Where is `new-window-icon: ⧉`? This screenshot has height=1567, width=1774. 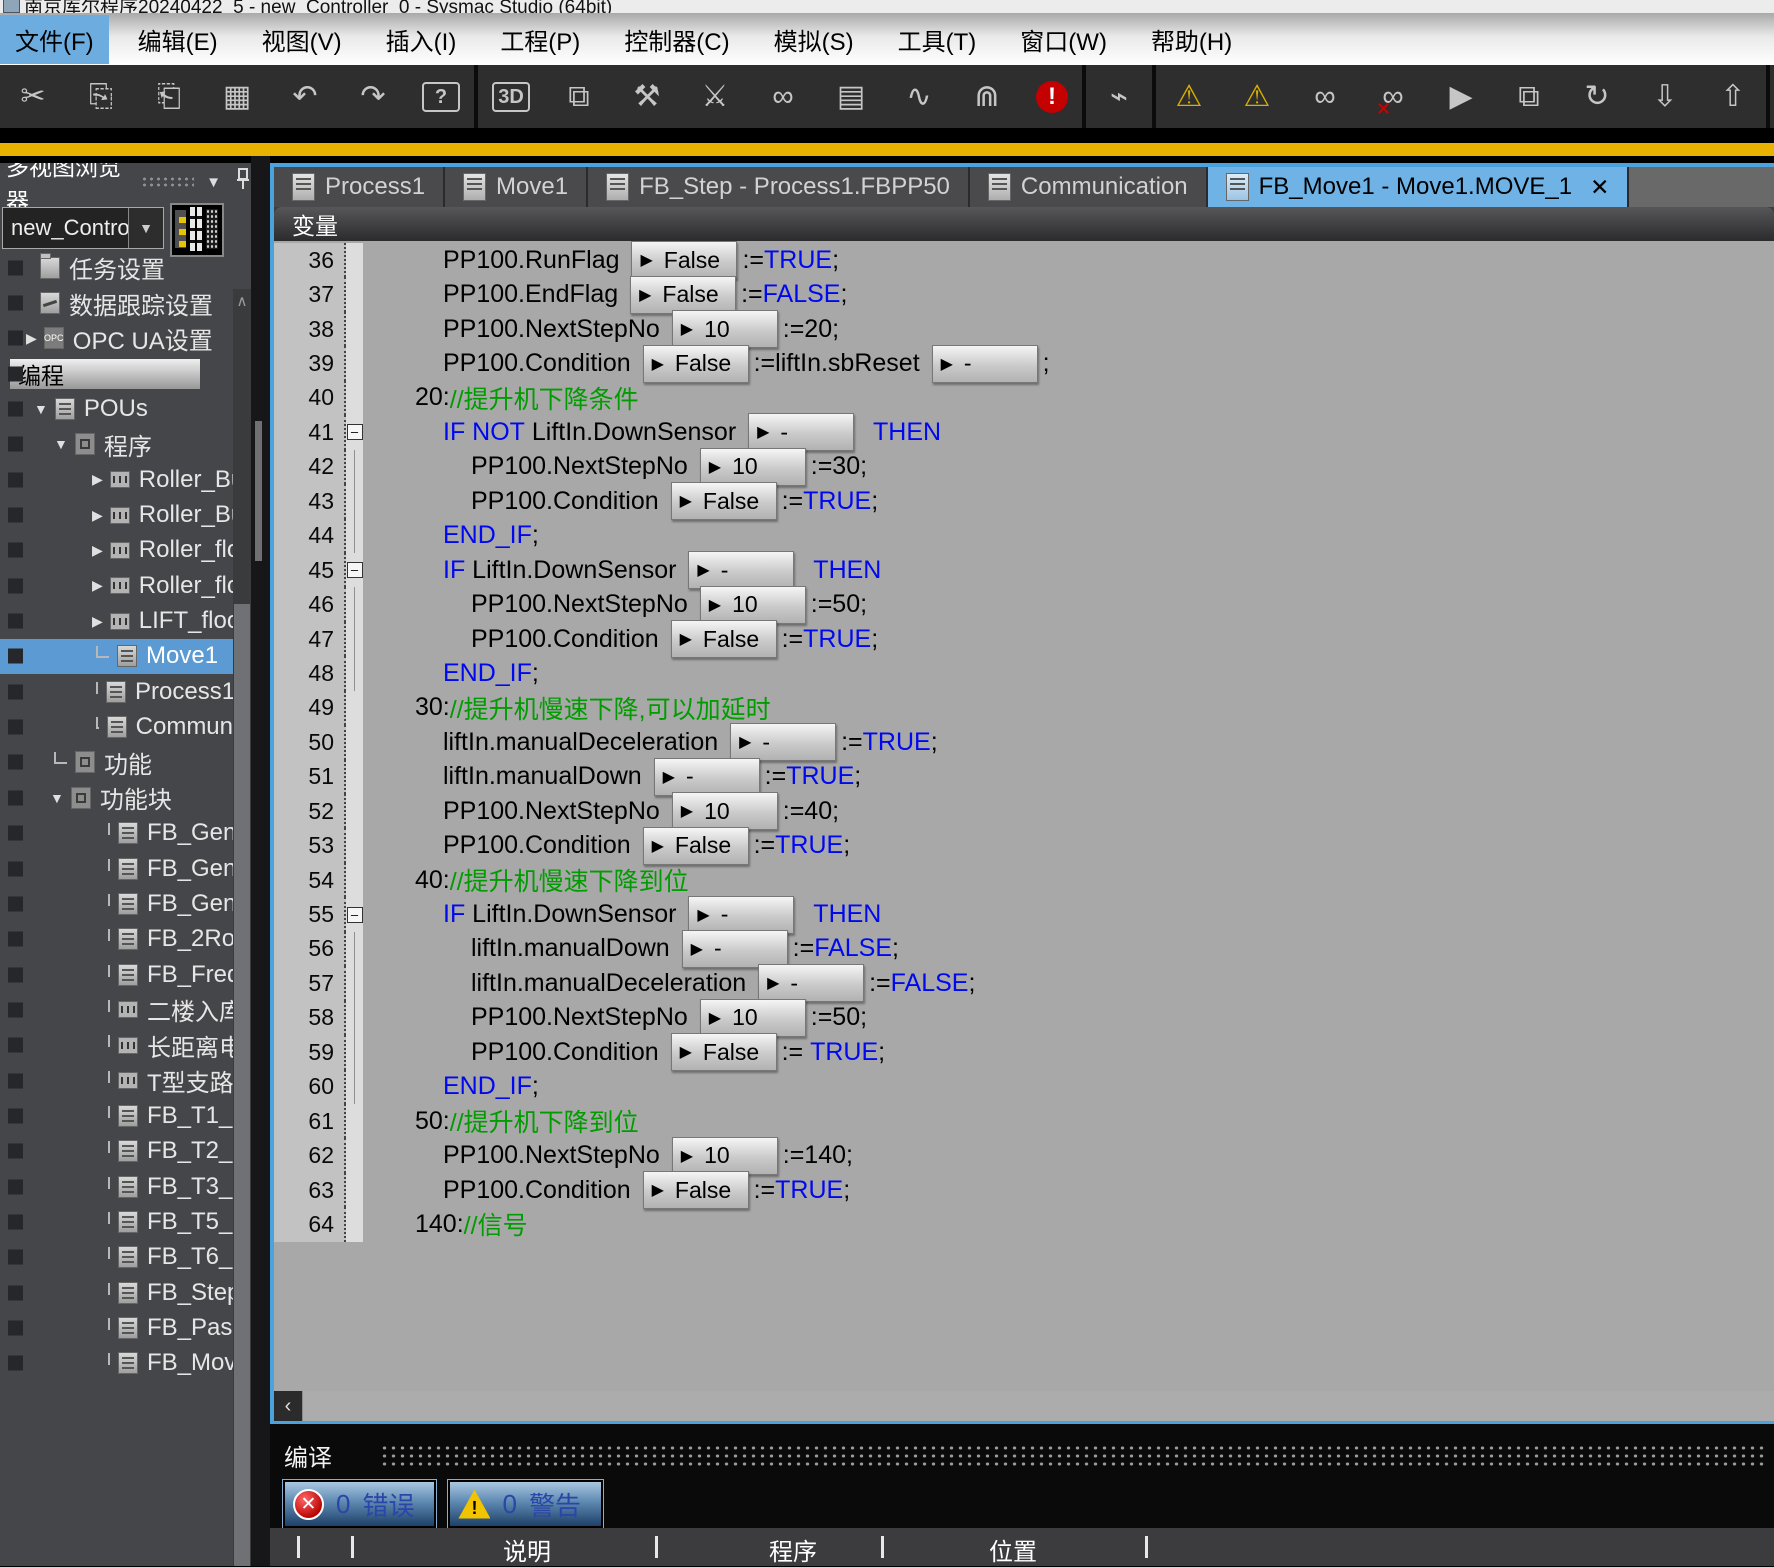
new-window-icon: ⧉ is located at coordinates (579, 96).